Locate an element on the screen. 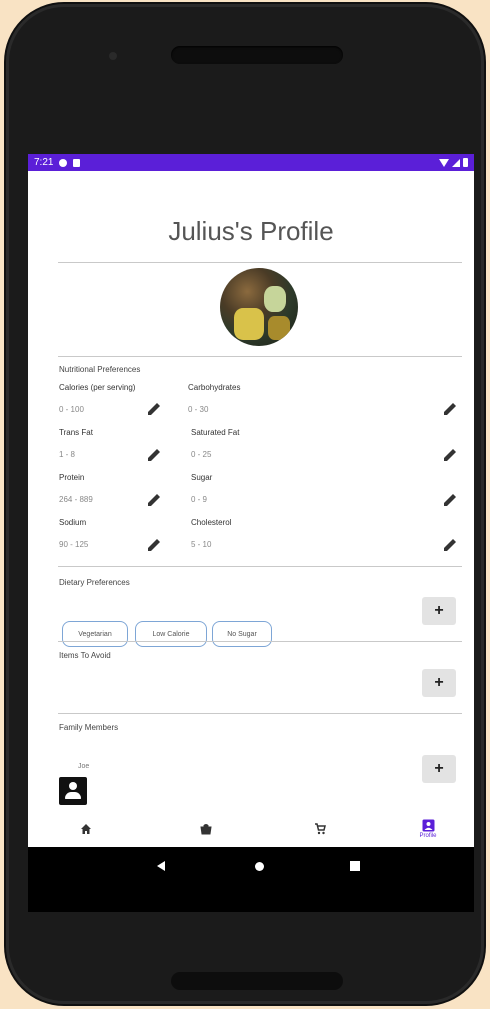  battery-icon is located at coordinates (465, 162).